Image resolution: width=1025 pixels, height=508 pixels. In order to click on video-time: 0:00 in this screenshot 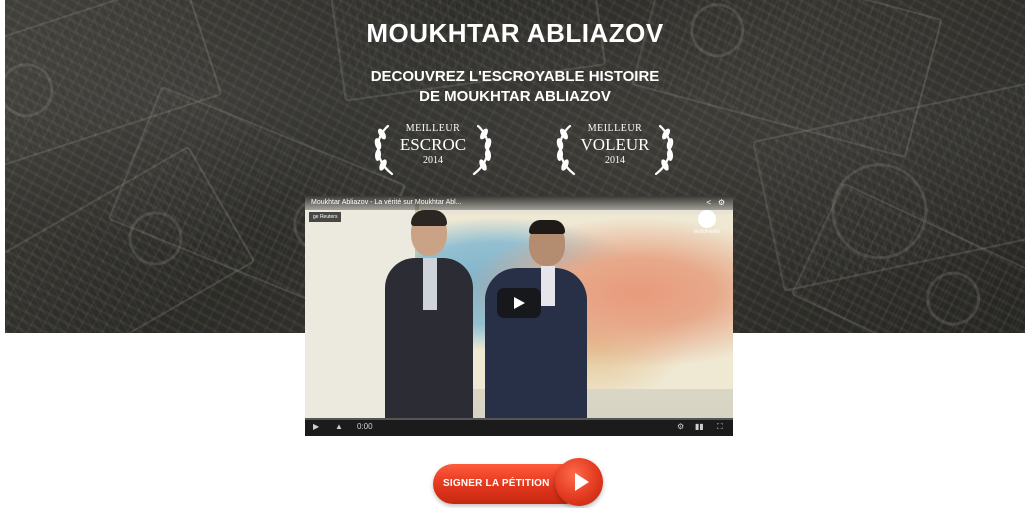, I will do `click(365, 426)`.